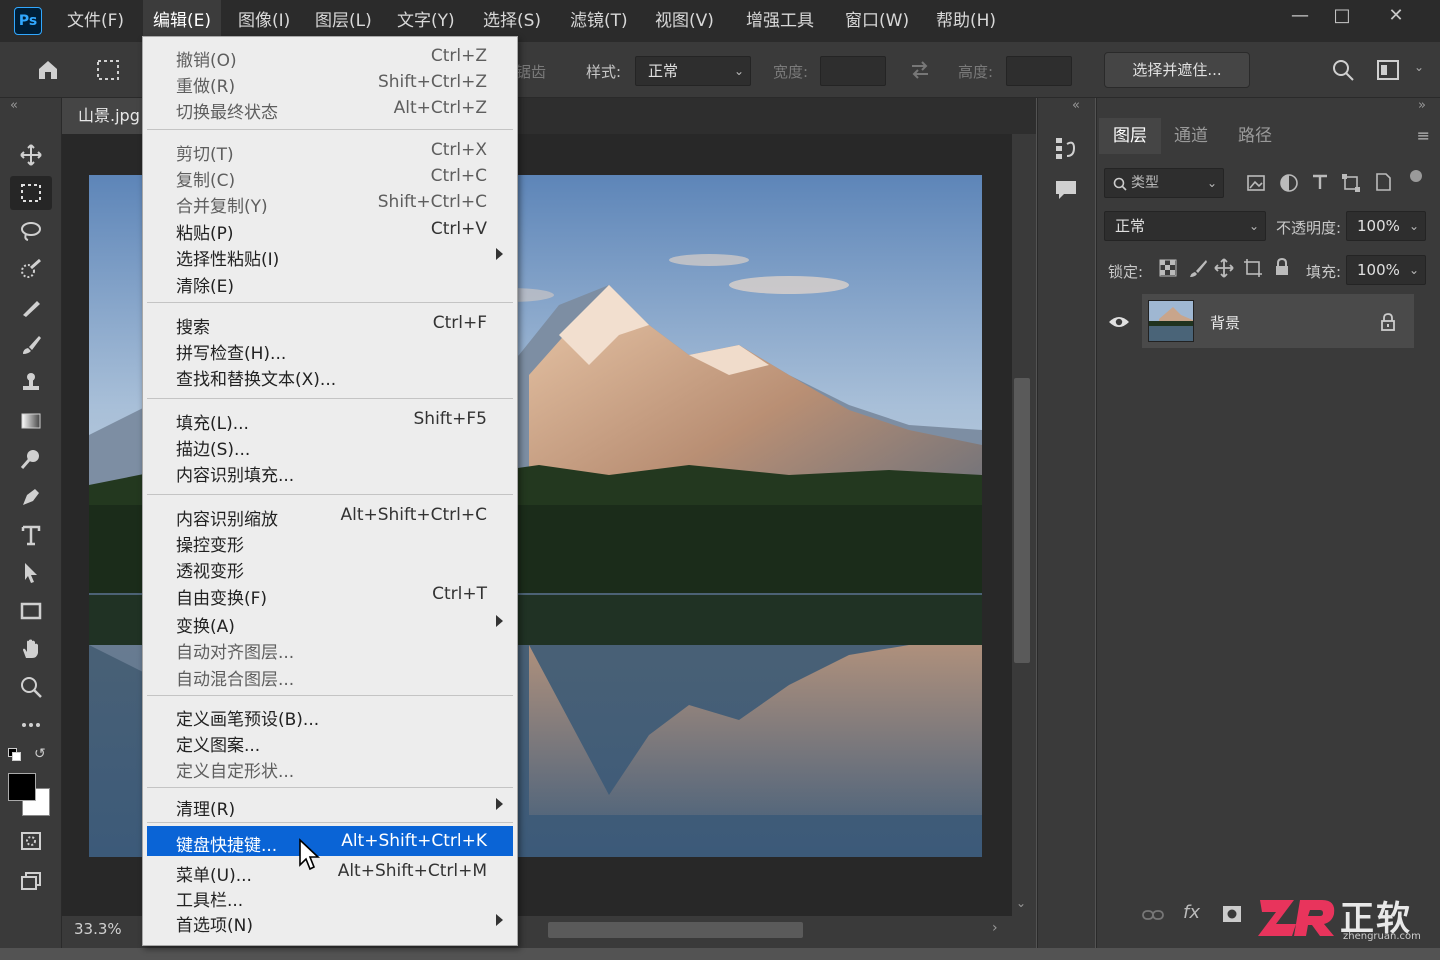 This screenshot has height=960, width=1440. Describe the element at coordinates (1066, 149) in the screenshot. I see `history-icon` at that location.